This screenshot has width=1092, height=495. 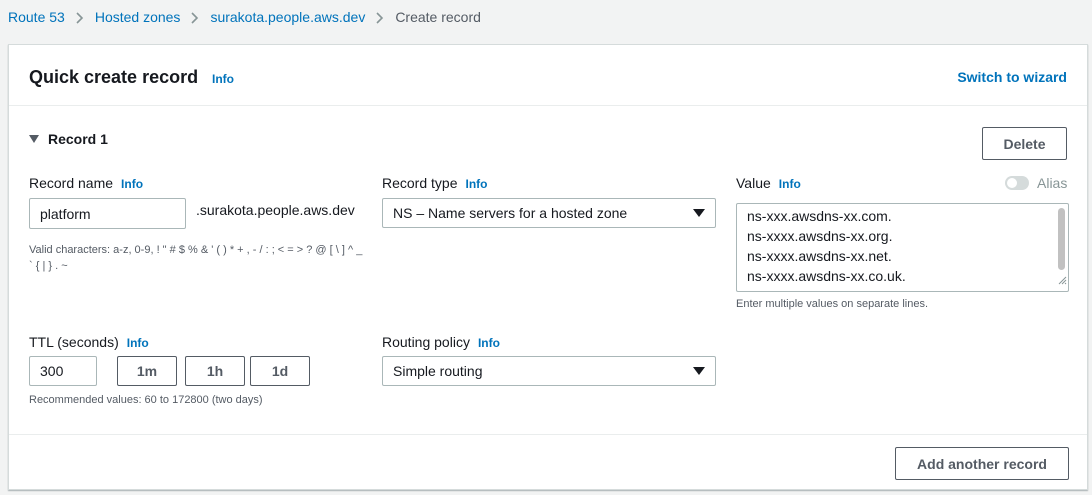 I want to click on record-type-label: Record type Info, so click(x=434, y=183).